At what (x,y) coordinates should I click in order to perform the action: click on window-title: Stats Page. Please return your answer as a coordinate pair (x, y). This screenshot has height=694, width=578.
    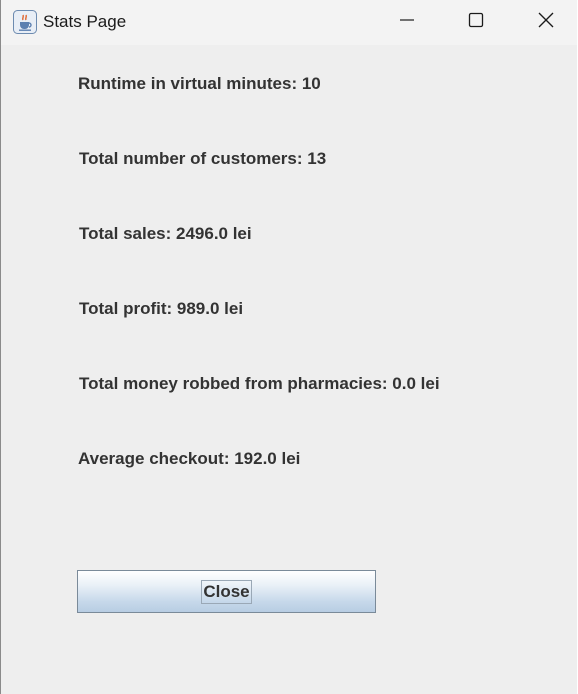
    Looking at the image, I should click on (85, 21).